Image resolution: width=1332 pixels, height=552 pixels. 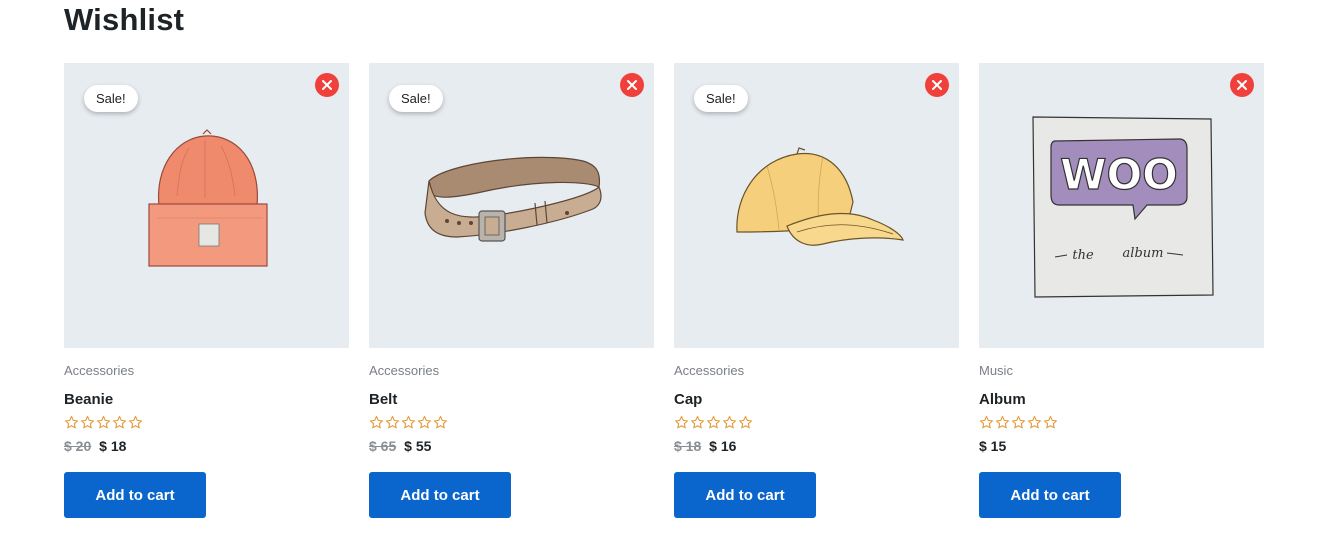 I want to click on belt-illustration, so click(x=512, y=199).